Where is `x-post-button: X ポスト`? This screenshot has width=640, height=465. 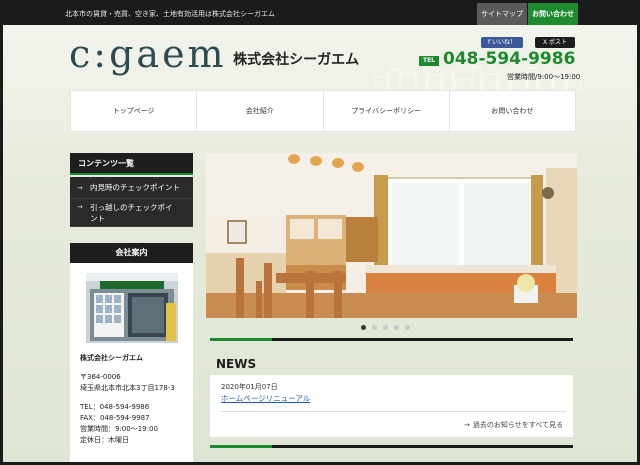
x-post-button: X ポスト is located at coordinates (555, 42).